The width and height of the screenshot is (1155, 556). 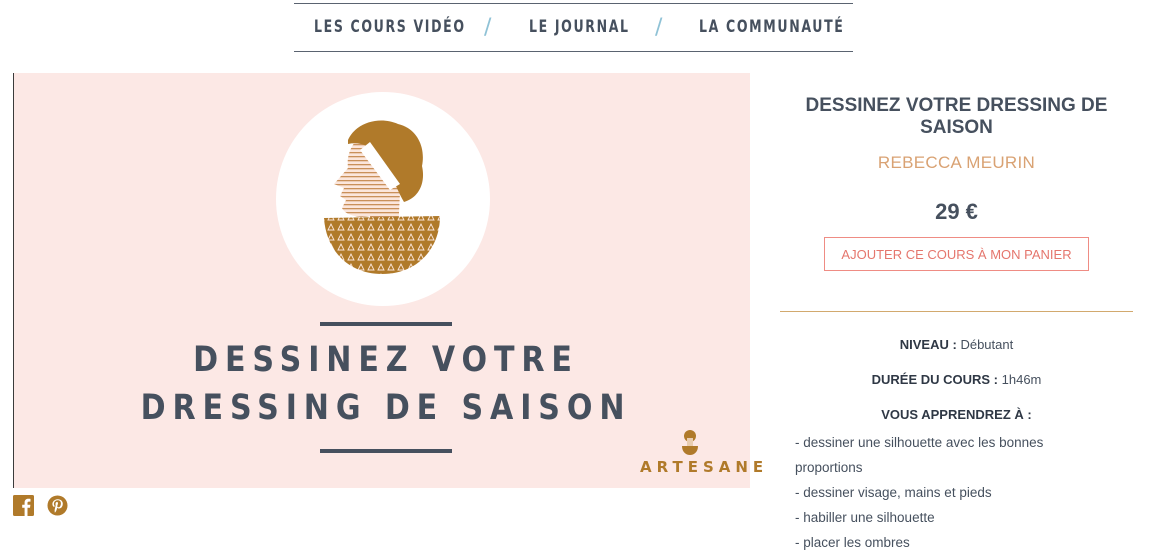 I want to click on level-line: NIVEAU : Débutant, so click(x=956, y=344).